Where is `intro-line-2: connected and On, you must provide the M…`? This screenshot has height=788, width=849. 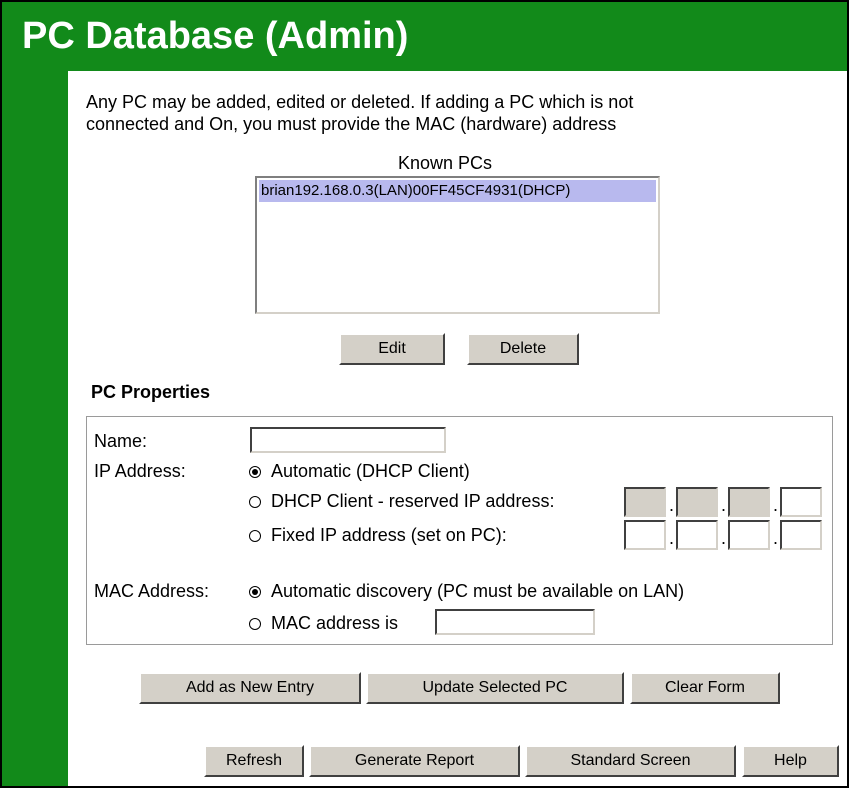
intro-line-2: connected and On, you must provide the M… is located at coordinates (351, 124).